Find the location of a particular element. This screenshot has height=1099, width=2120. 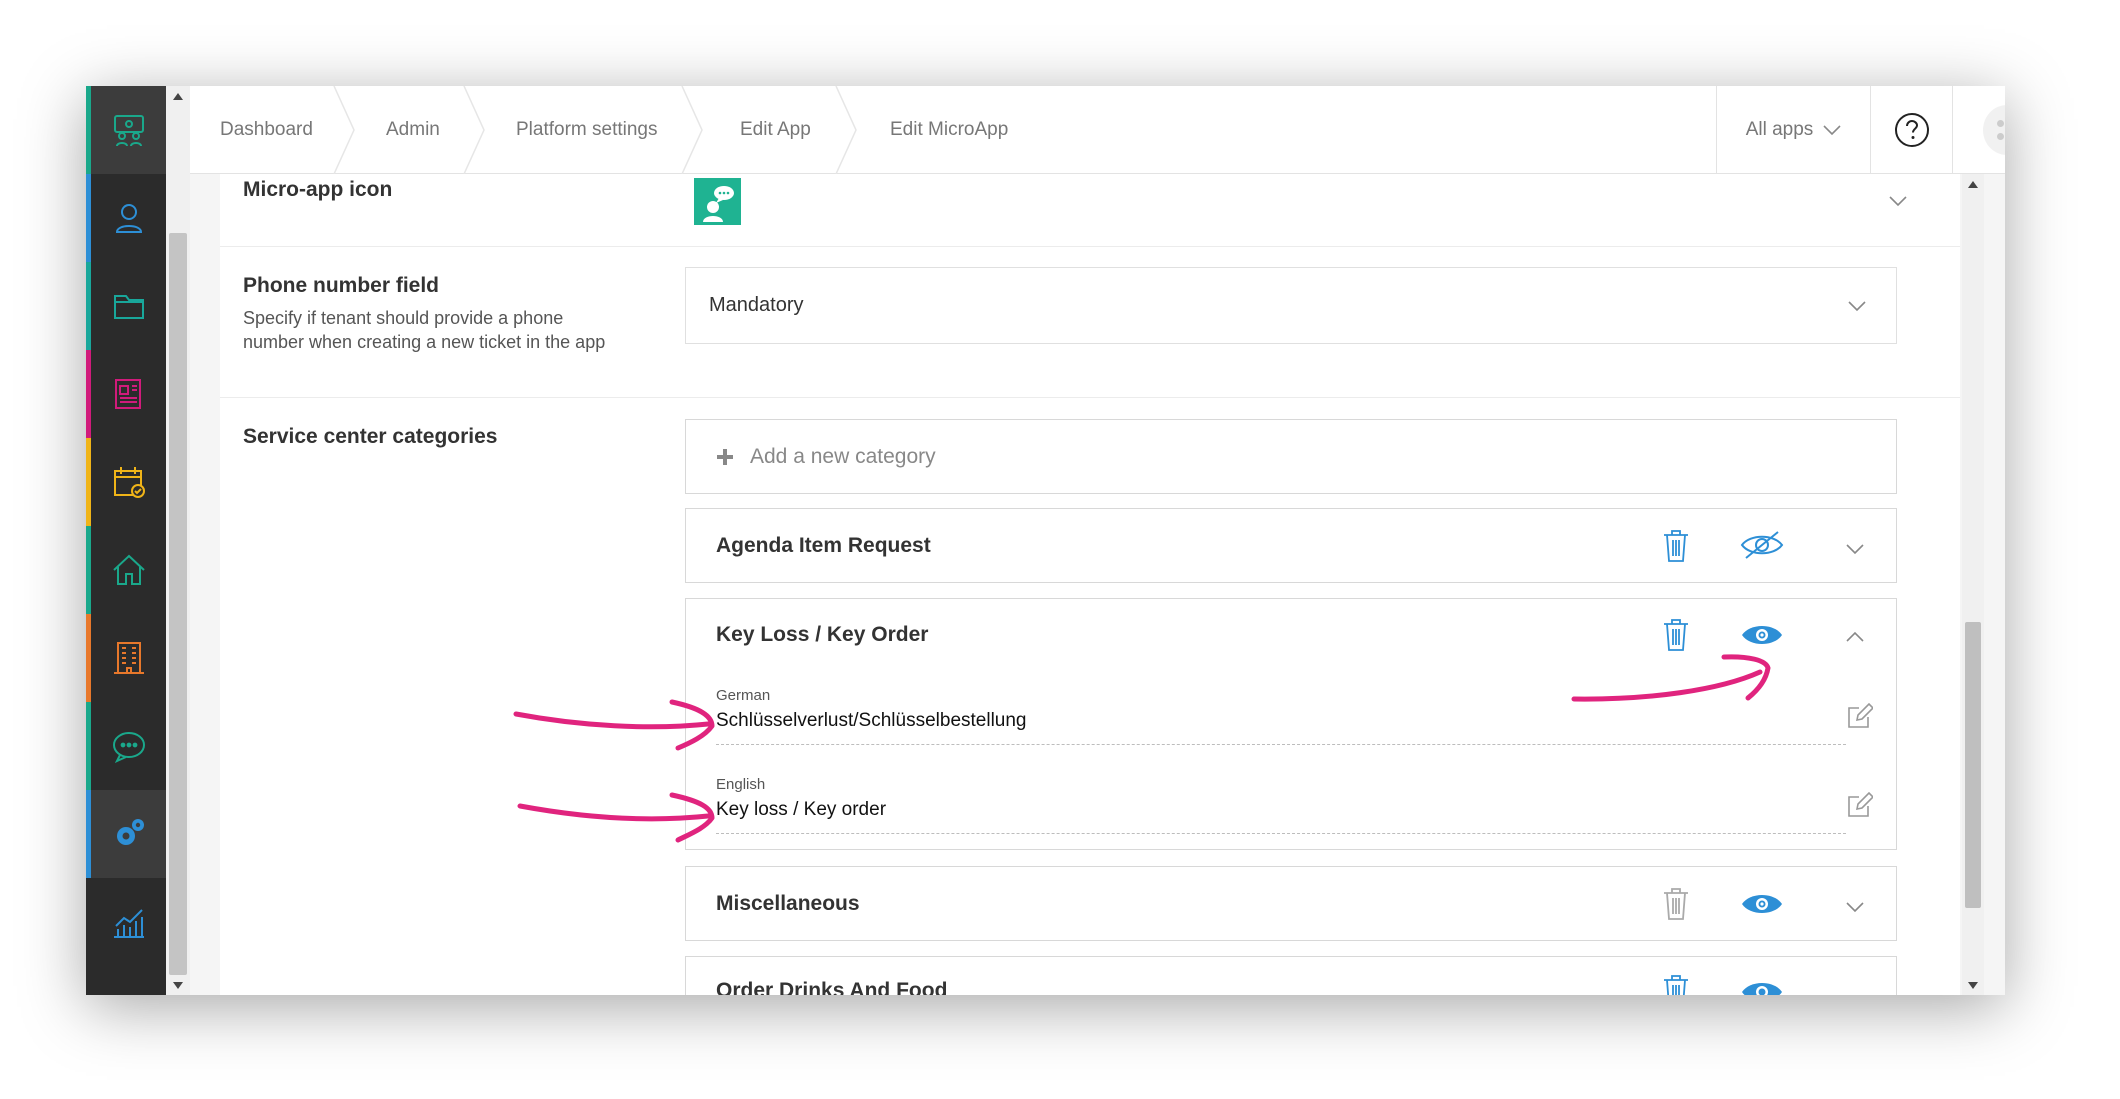

rail-item-home is located at coordinates (126, 570).